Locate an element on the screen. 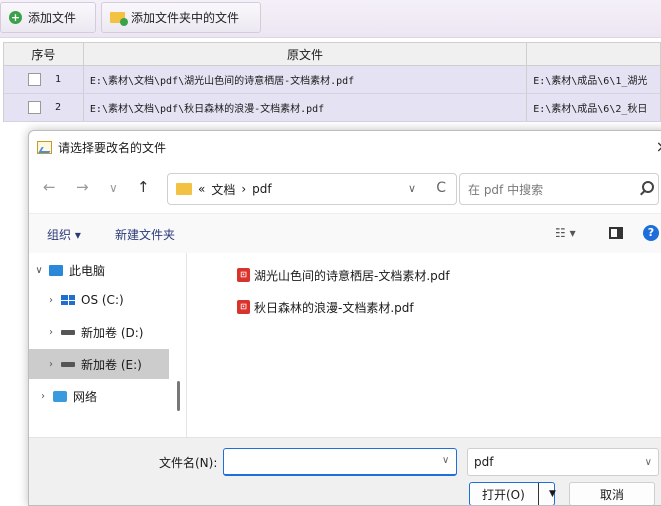  tree-item-network: › 网络 is located at coordinates (99, 396).